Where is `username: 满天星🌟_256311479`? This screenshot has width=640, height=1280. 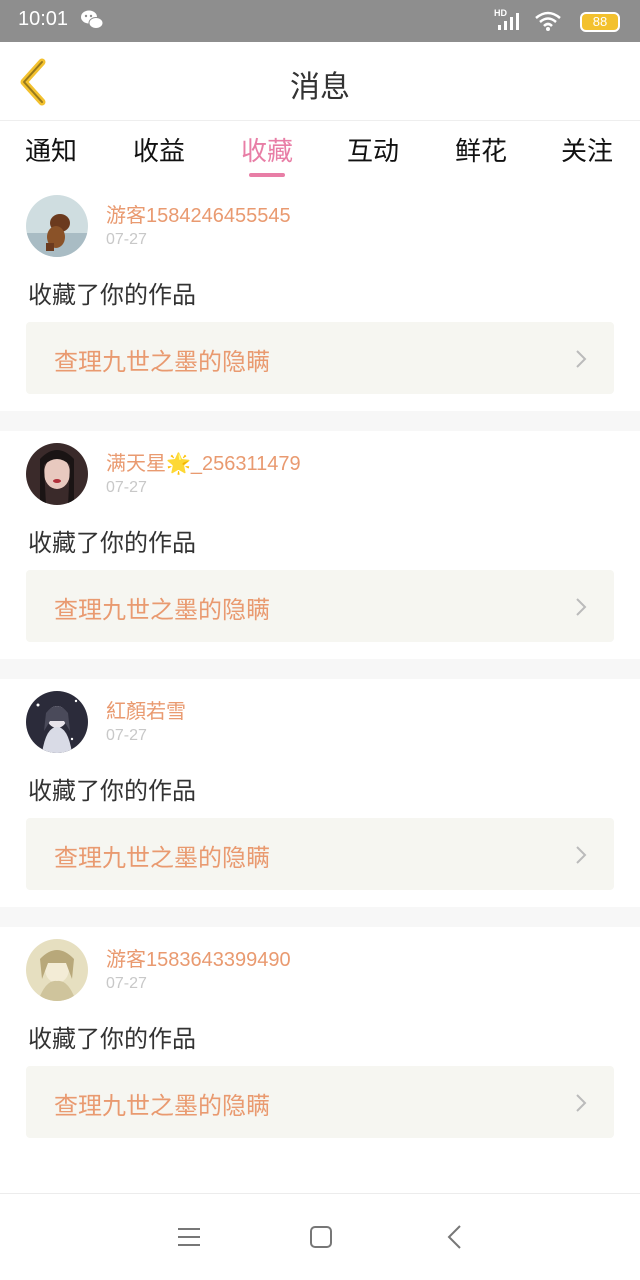 username: 满天星🌟_256311479 is located at coordinates (203, 461).